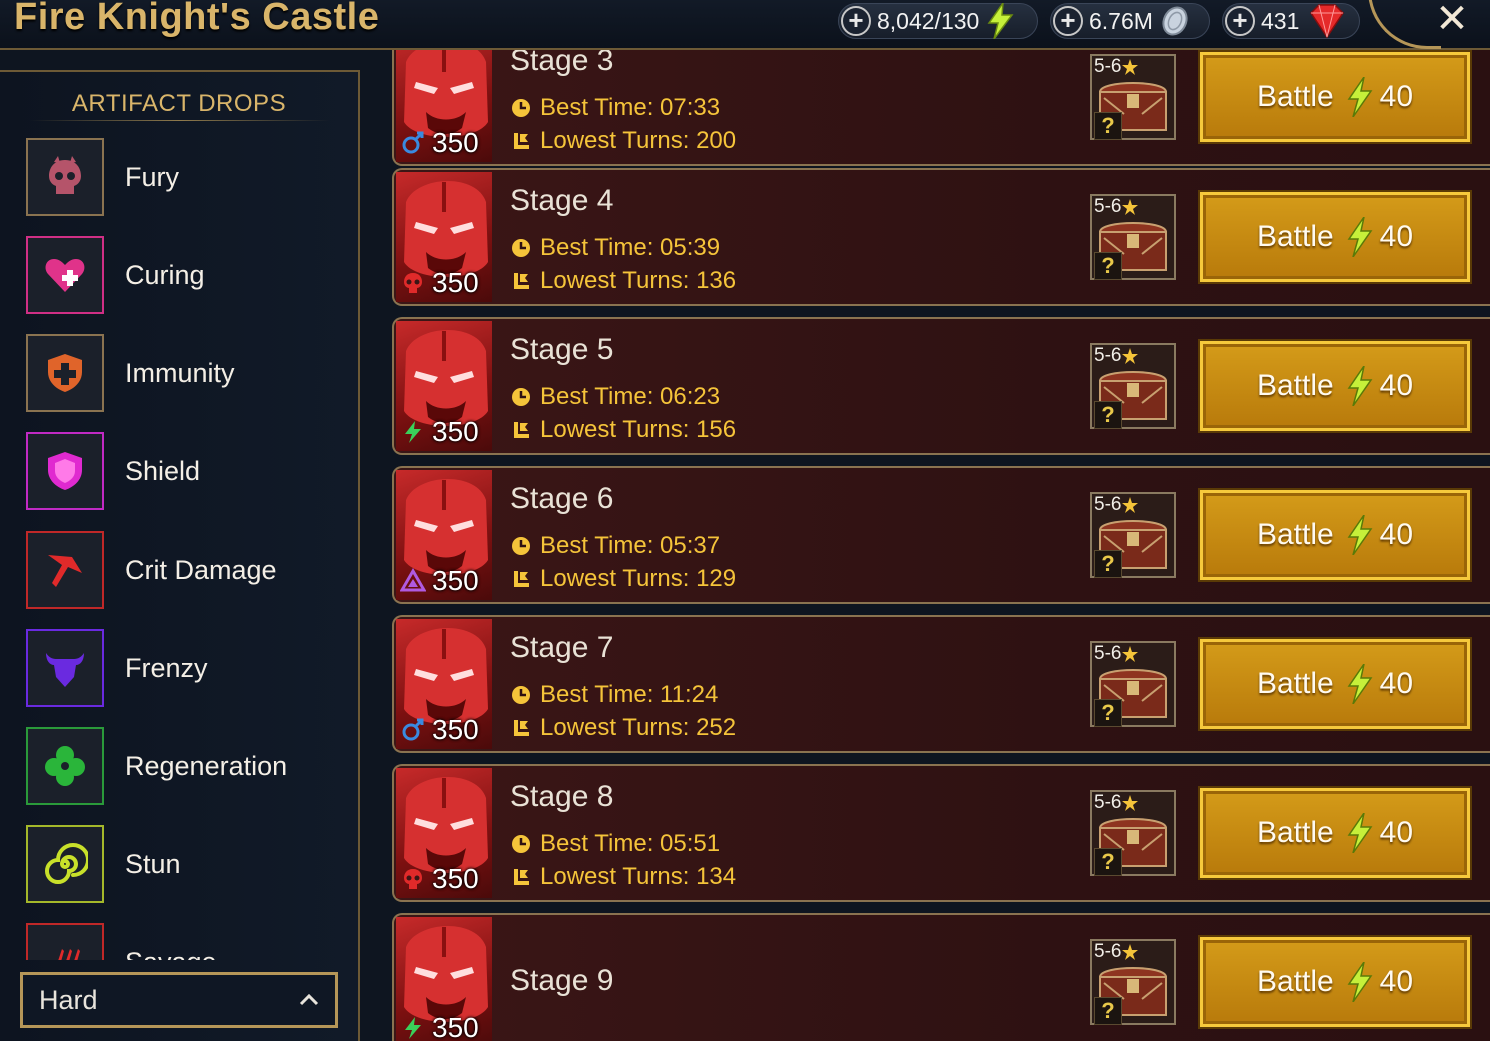  What do you see at coordinates (562, 63) in the screenshot?
I see `stage-name: Stage 3` at bounding box center [562, 63].